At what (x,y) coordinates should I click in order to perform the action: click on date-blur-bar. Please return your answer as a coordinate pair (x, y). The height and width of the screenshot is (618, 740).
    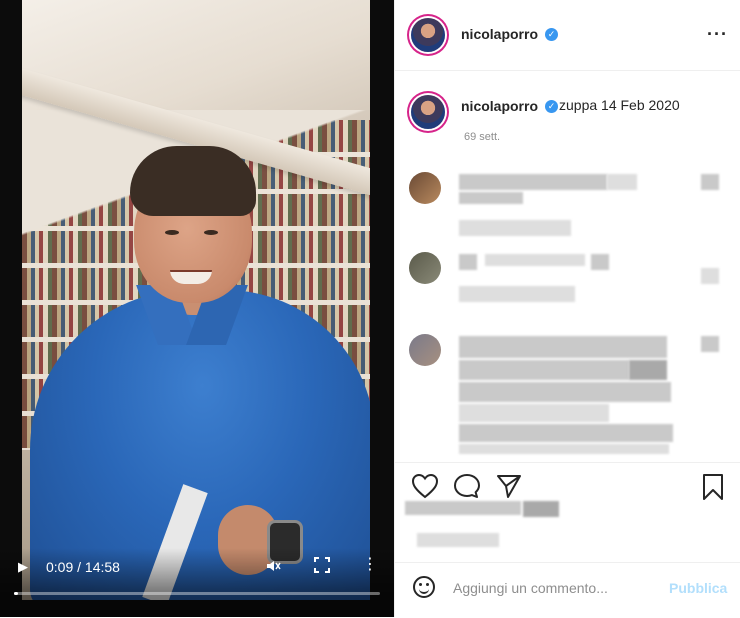
    Looking at the image, I should click on (458, 540).